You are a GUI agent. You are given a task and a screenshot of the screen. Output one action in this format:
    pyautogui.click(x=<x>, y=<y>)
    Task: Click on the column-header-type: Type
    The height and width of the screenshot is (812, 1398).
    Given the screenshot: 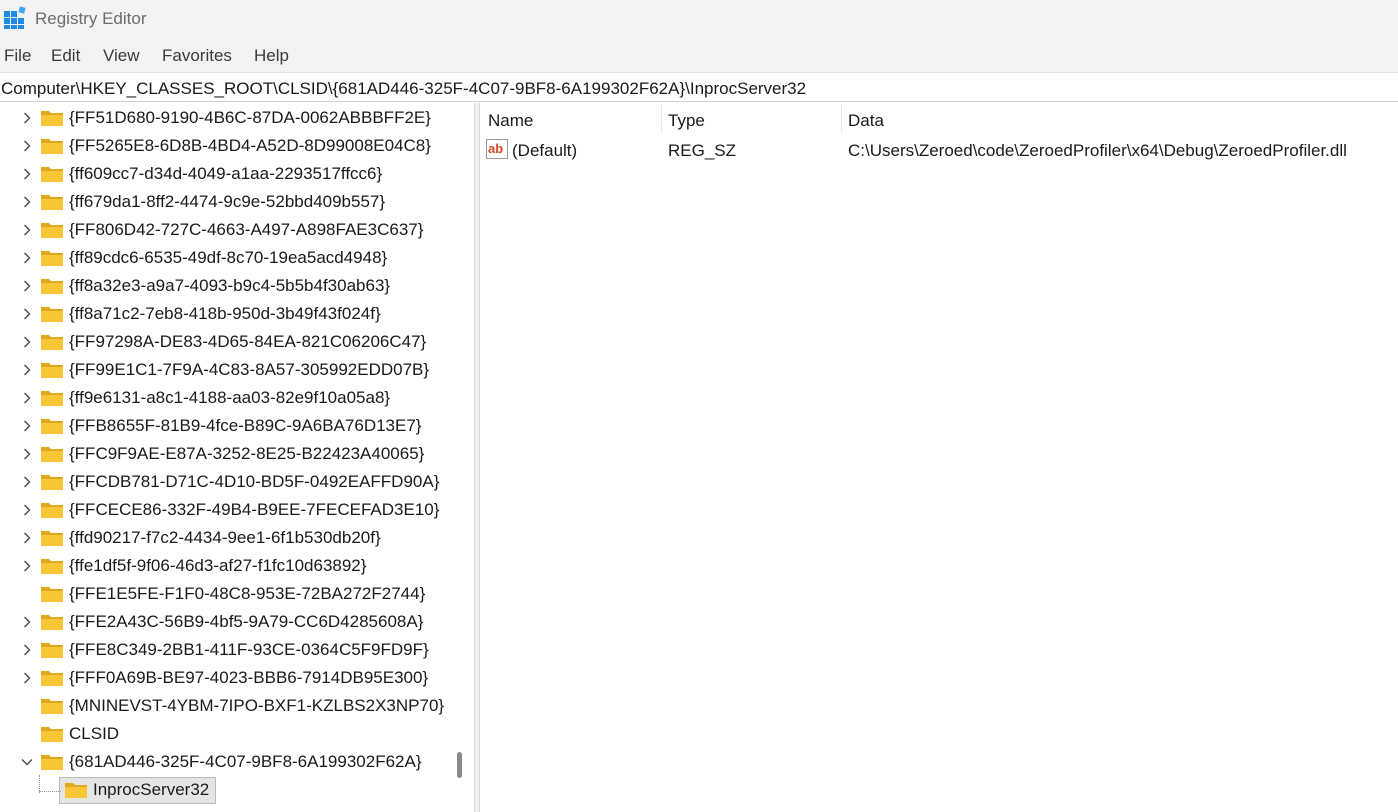 What is the action you would take?
    pyautogui.click(x=752, y=119)
    